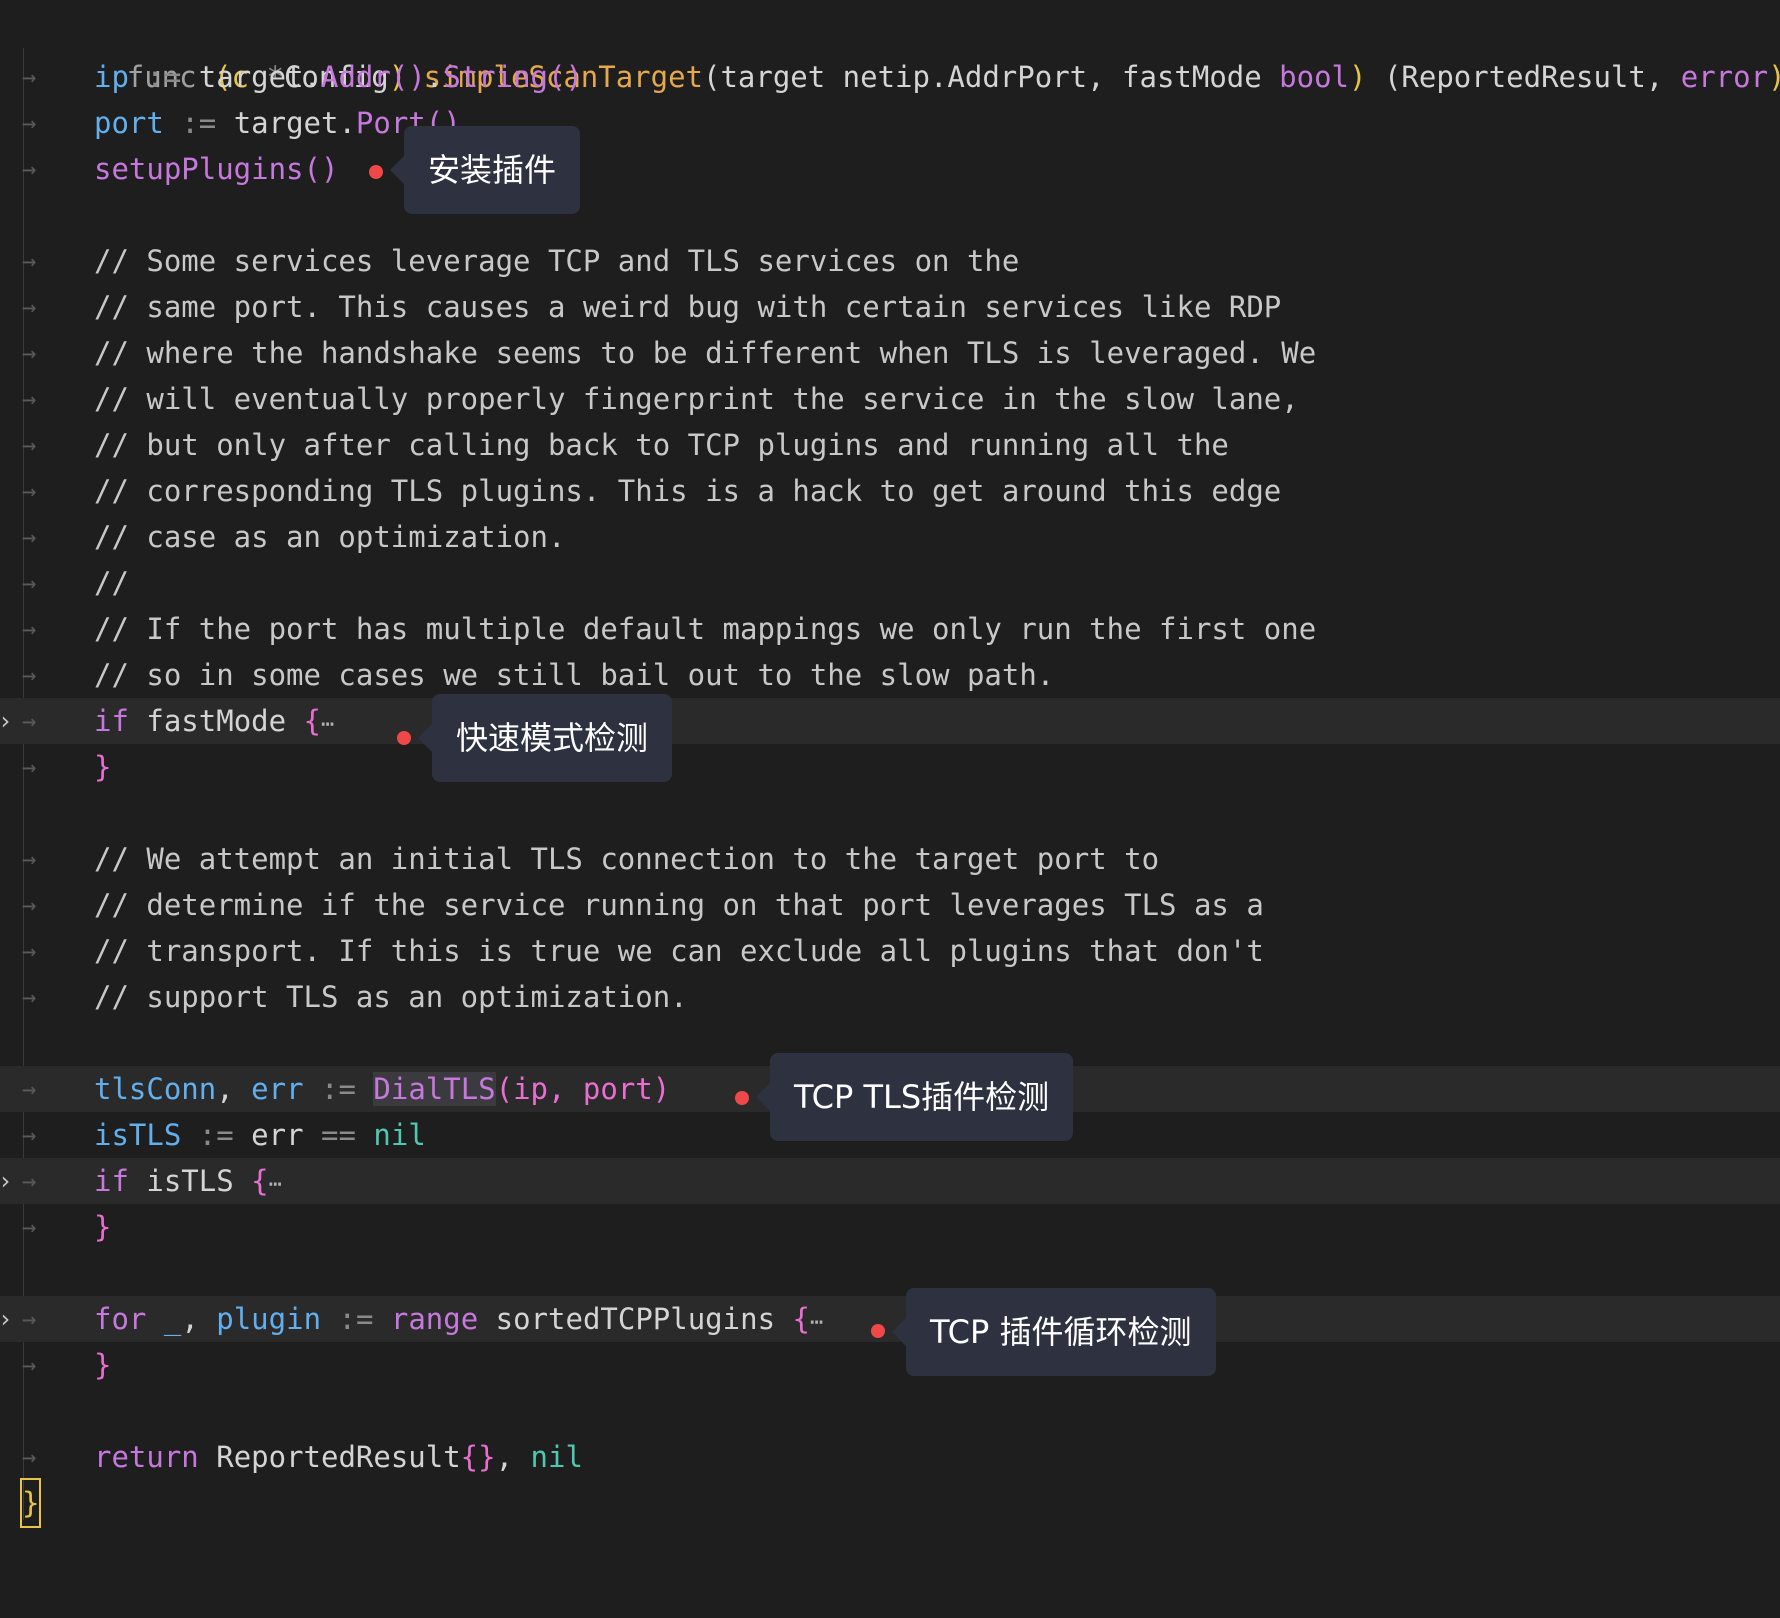 The image size is (1780, 1618). Describe the element at coordinates (545, 738) in the screenshot. I see `callout-fast-mode: 快速模式检测` at that location.